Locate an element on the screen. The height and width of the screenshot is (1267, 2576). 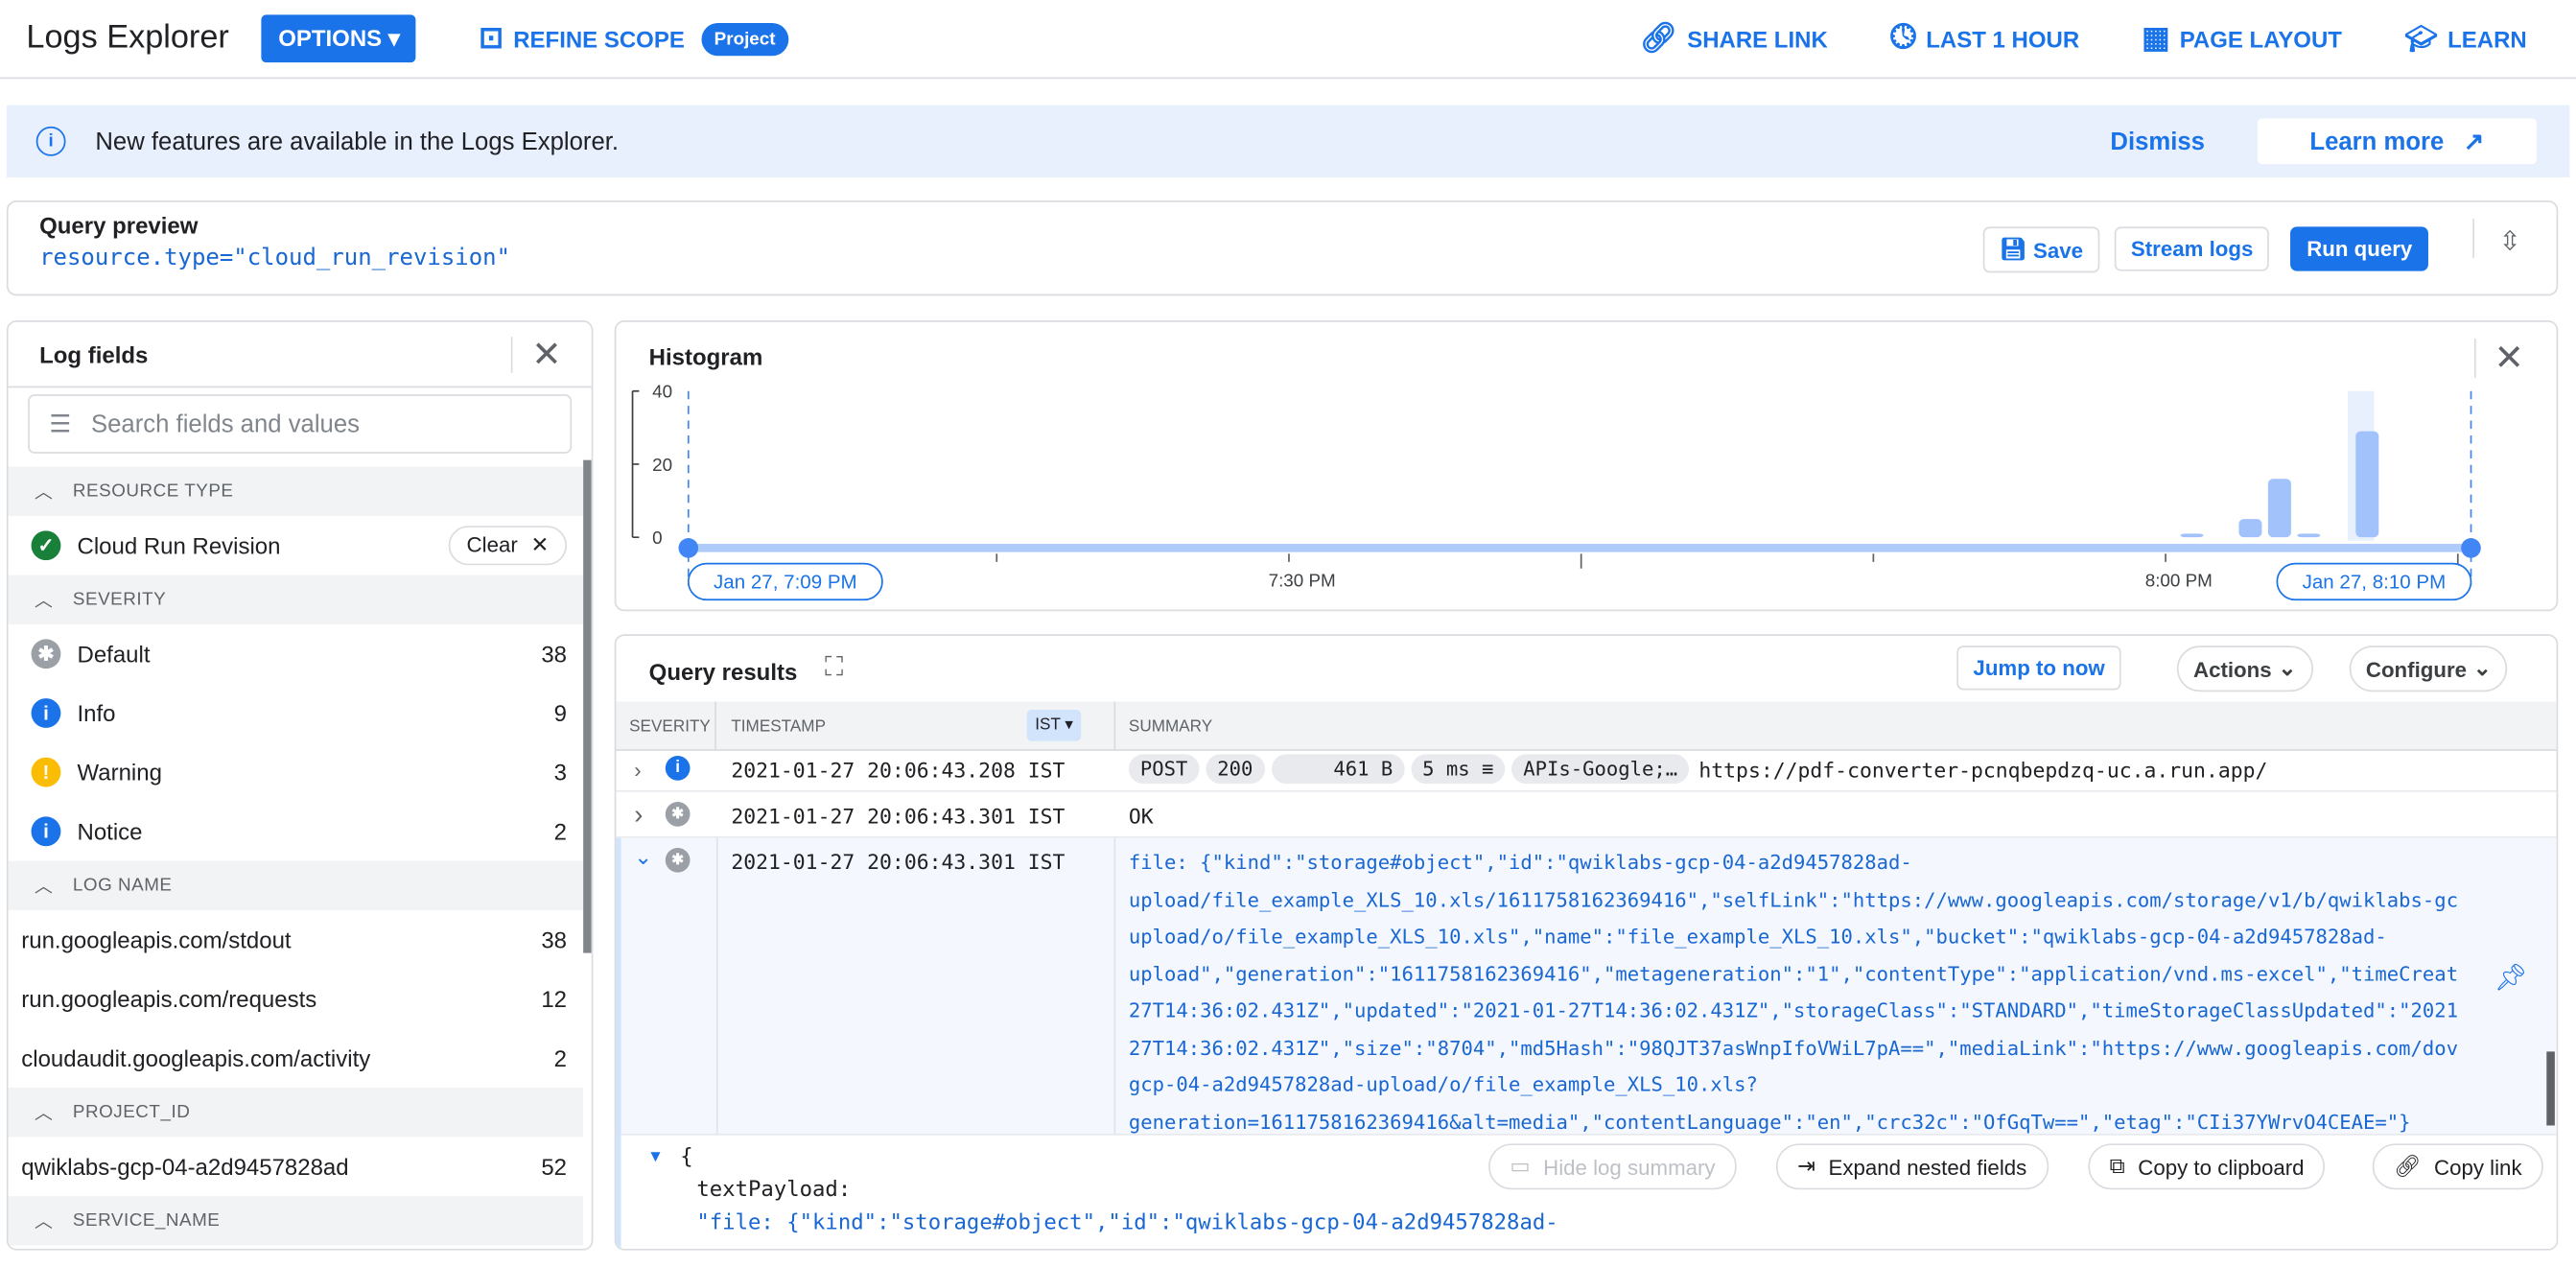
copy-link-label: Copy link is located at coordinates (2477, 1167).